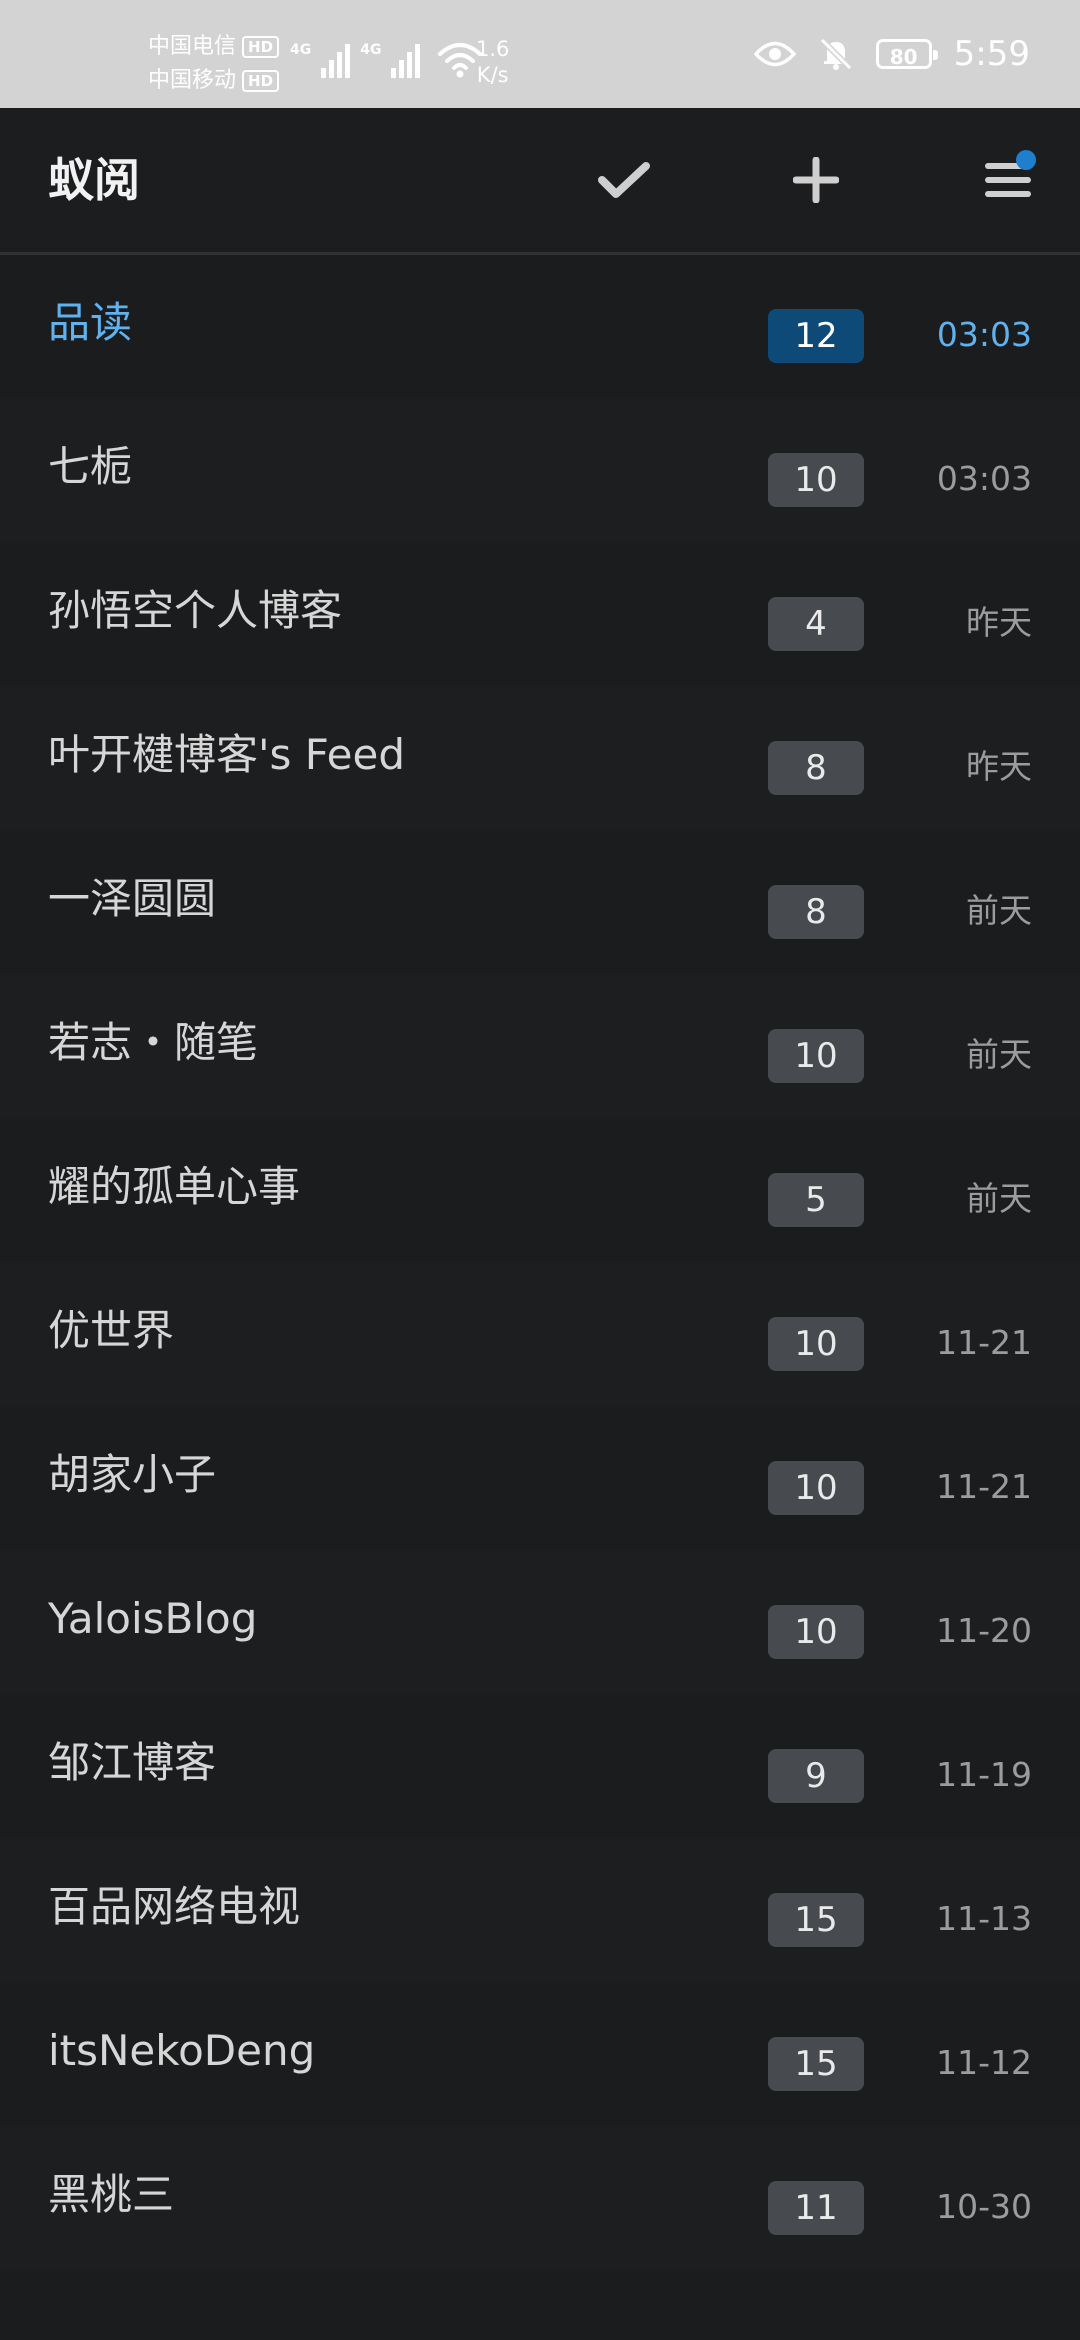  What do you see at coordinates (984, 1918) in the screenshot?
I see `feed-updated-time: 11-13` at bounding box center [984, 1918].